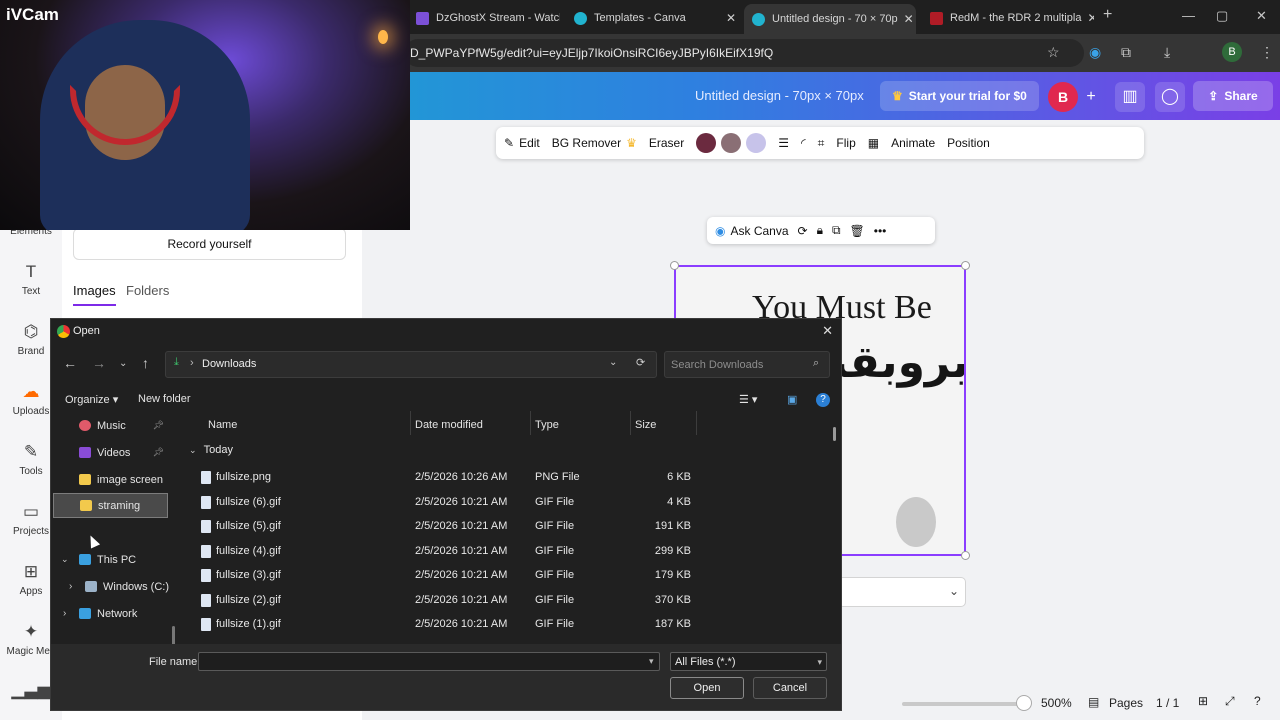 The image size is (1280, 720). I want to click on nav-item-network: › Network, so click(110, 613).